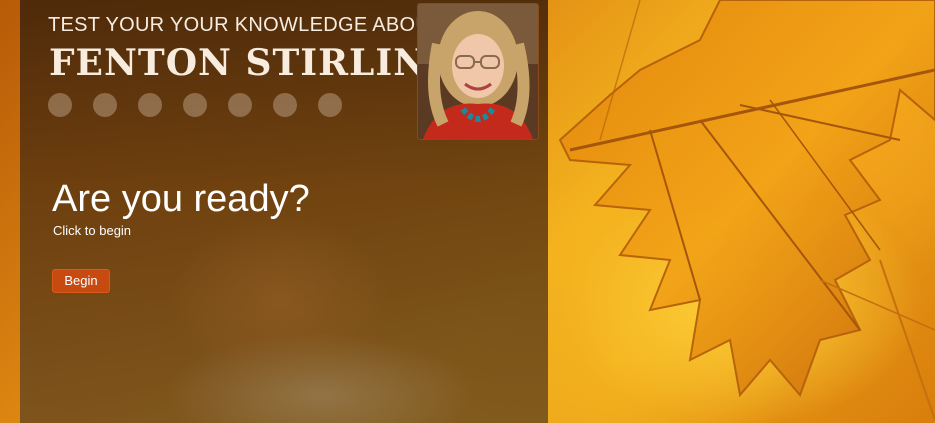 This screenshot has width=935, height=423. I want to click on quiz-title: FENTON STIRLING, so click(254, 63).